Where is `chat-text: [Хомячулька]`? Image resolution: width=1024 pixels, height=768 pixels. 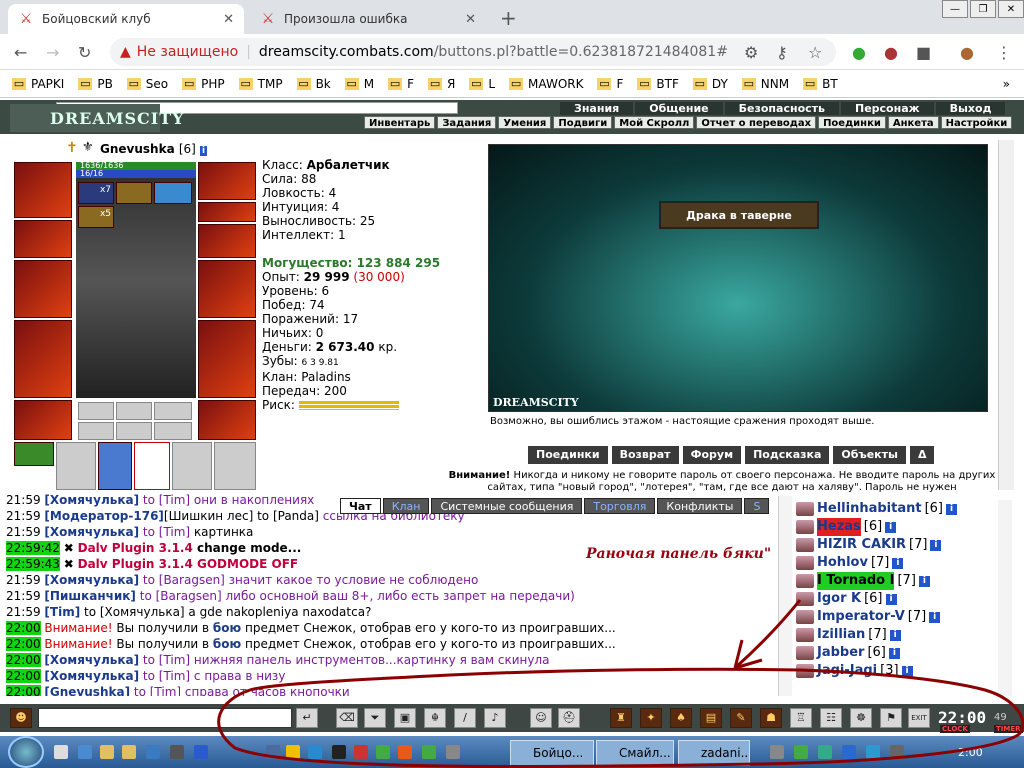
chat-text: [Хомячулька] is located at coordinates (91, 580).